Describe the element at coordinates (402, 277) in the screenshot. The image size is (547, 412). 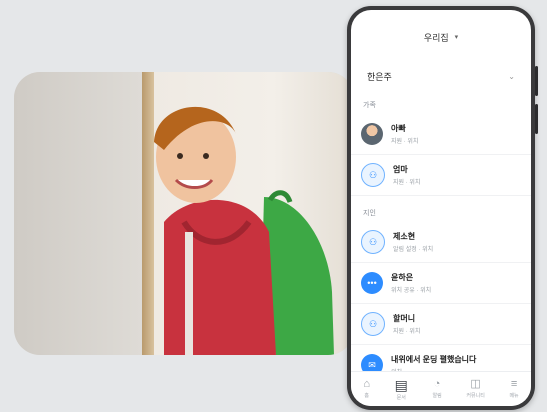
I see `contact-name: 윤하은` at that location.